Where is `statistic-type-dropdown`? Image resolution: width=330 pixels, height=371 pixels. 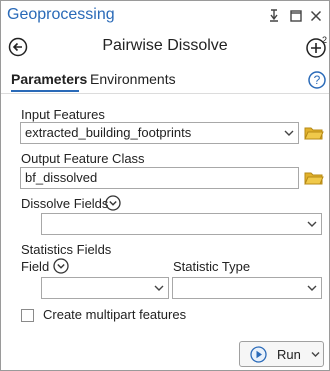 statistic-type-dropdown is located at coordinates (247, 288).